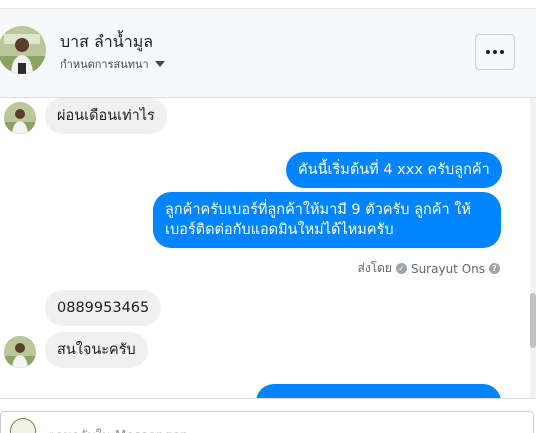  I want to click on check-circle-icon: ✓, so click(401, 268).